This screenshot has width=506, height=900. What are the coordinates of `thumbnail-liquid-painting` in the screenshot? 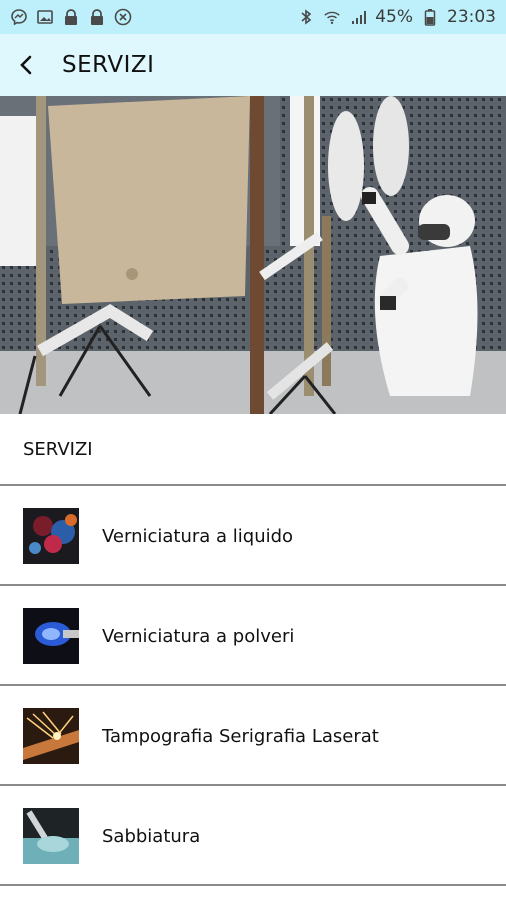 It's located at (51, 536).